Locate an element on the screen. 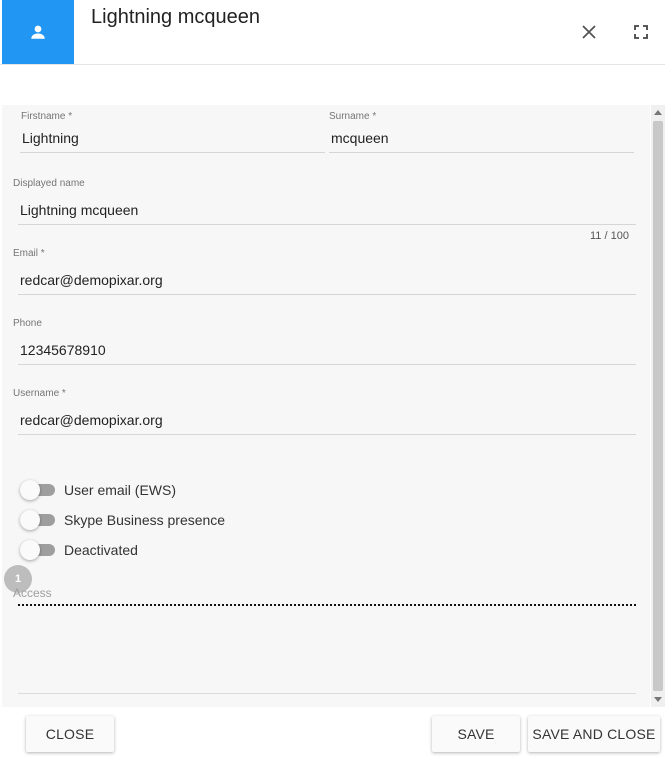 This screenshot has height=759, width=665. email-label: Email * is located at coordinates (29, 253).